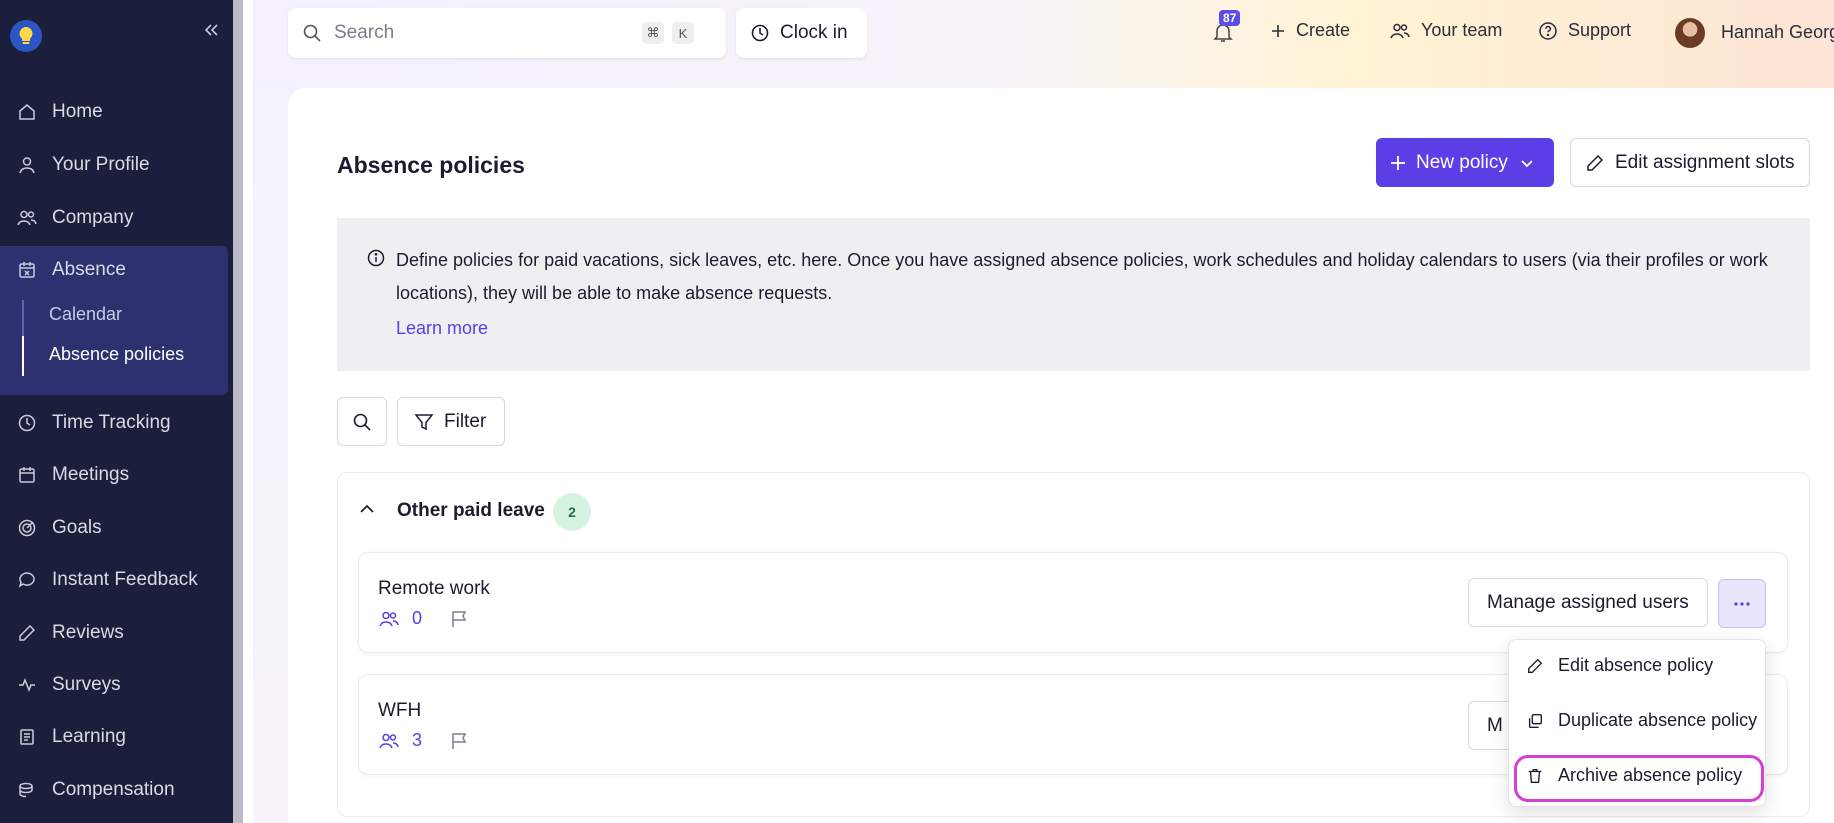 The height and width of the screenshot is (823, 1834). I want to click on your-team-button: Your team, so click(1445, 30).